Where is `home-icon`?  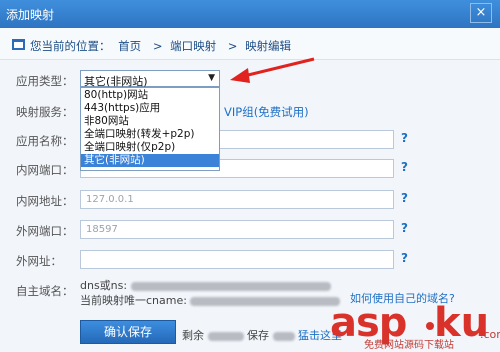
home-icon is located at coordinates (18, 44).